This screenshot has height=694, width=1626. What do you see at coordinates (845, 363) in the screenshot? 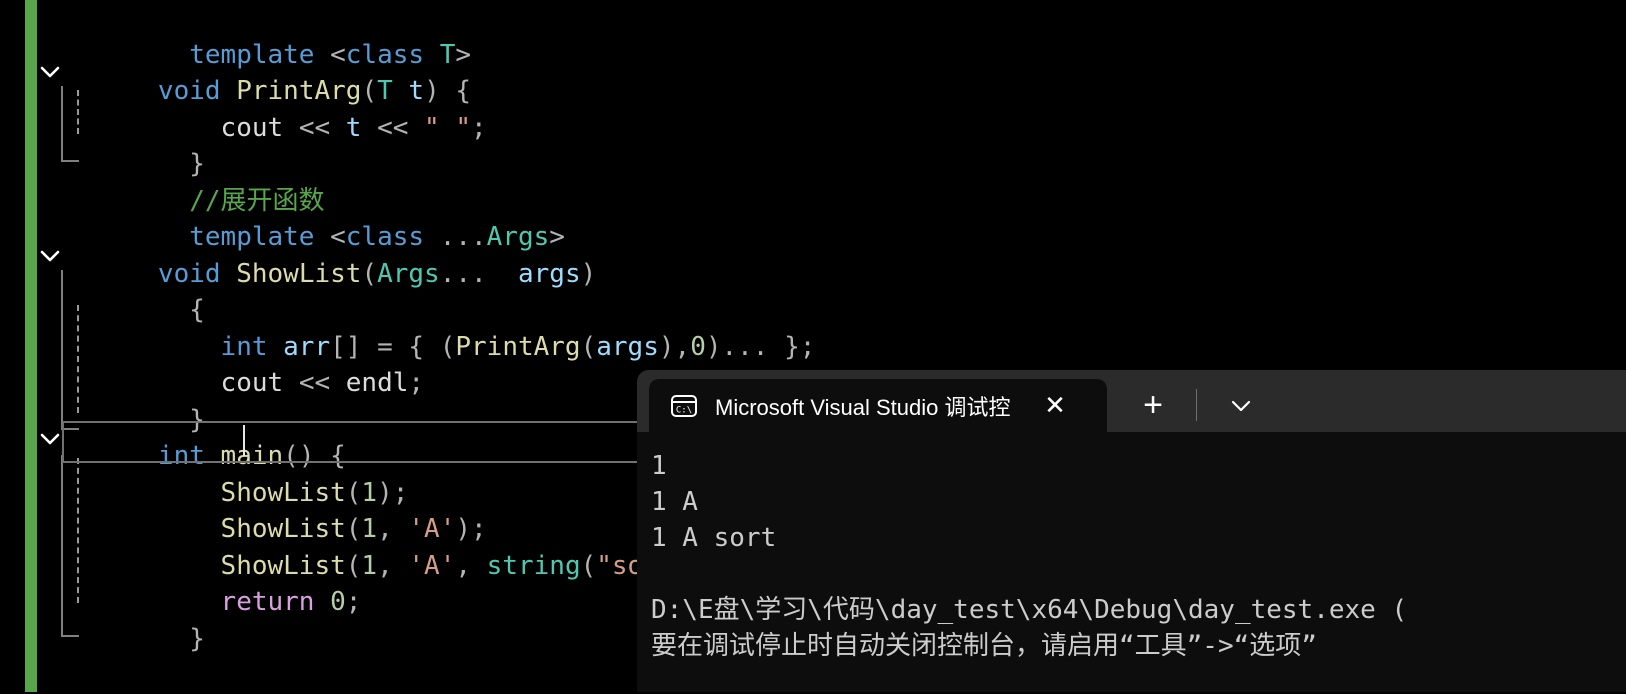
I see `code-line: cout << endl;` at bounding box center [845, 363].